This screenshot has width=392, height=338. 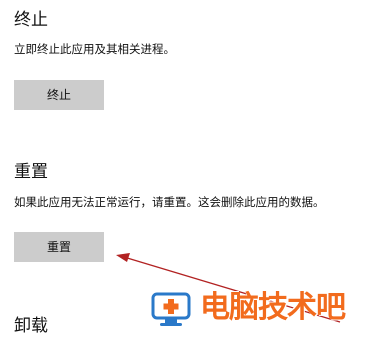 What do you see at coordinates (31, 20) in the screenshot?
I see `terminate-heading: 终止` at bounding box center [31, 20].